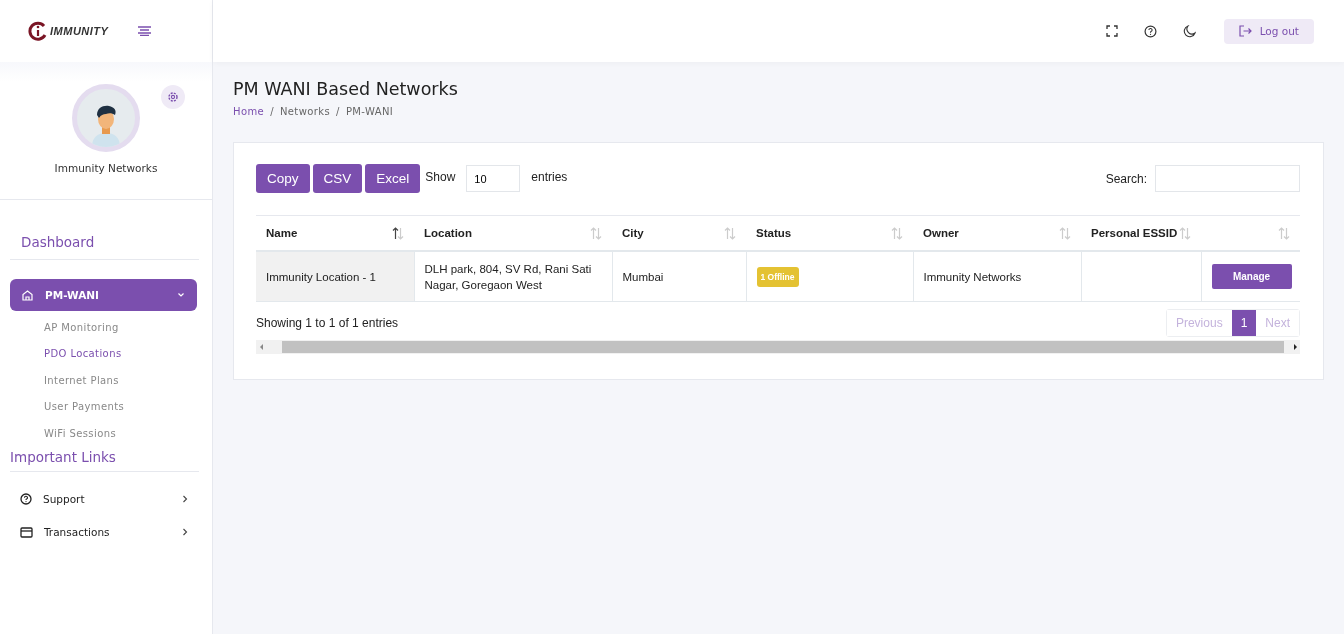  Describe the element at coordinates (997, 233) in the screenshot. I see `column-header: Owner` at that location.